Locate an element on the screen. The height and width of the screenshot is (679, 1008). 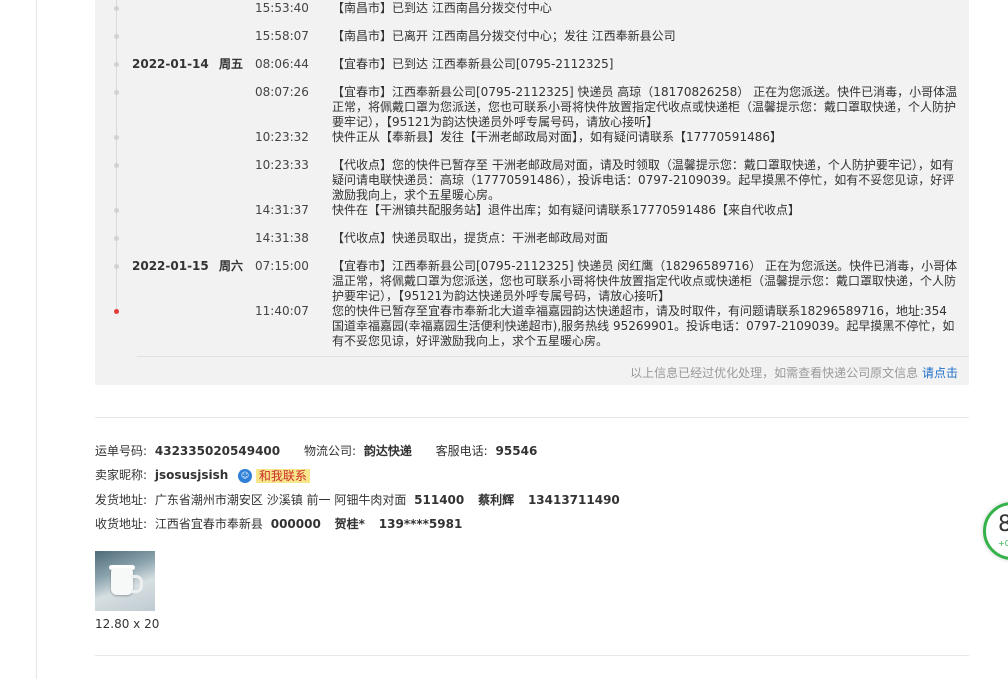
seller-label: 卖家昵称: is located at coordinates (121, 475).